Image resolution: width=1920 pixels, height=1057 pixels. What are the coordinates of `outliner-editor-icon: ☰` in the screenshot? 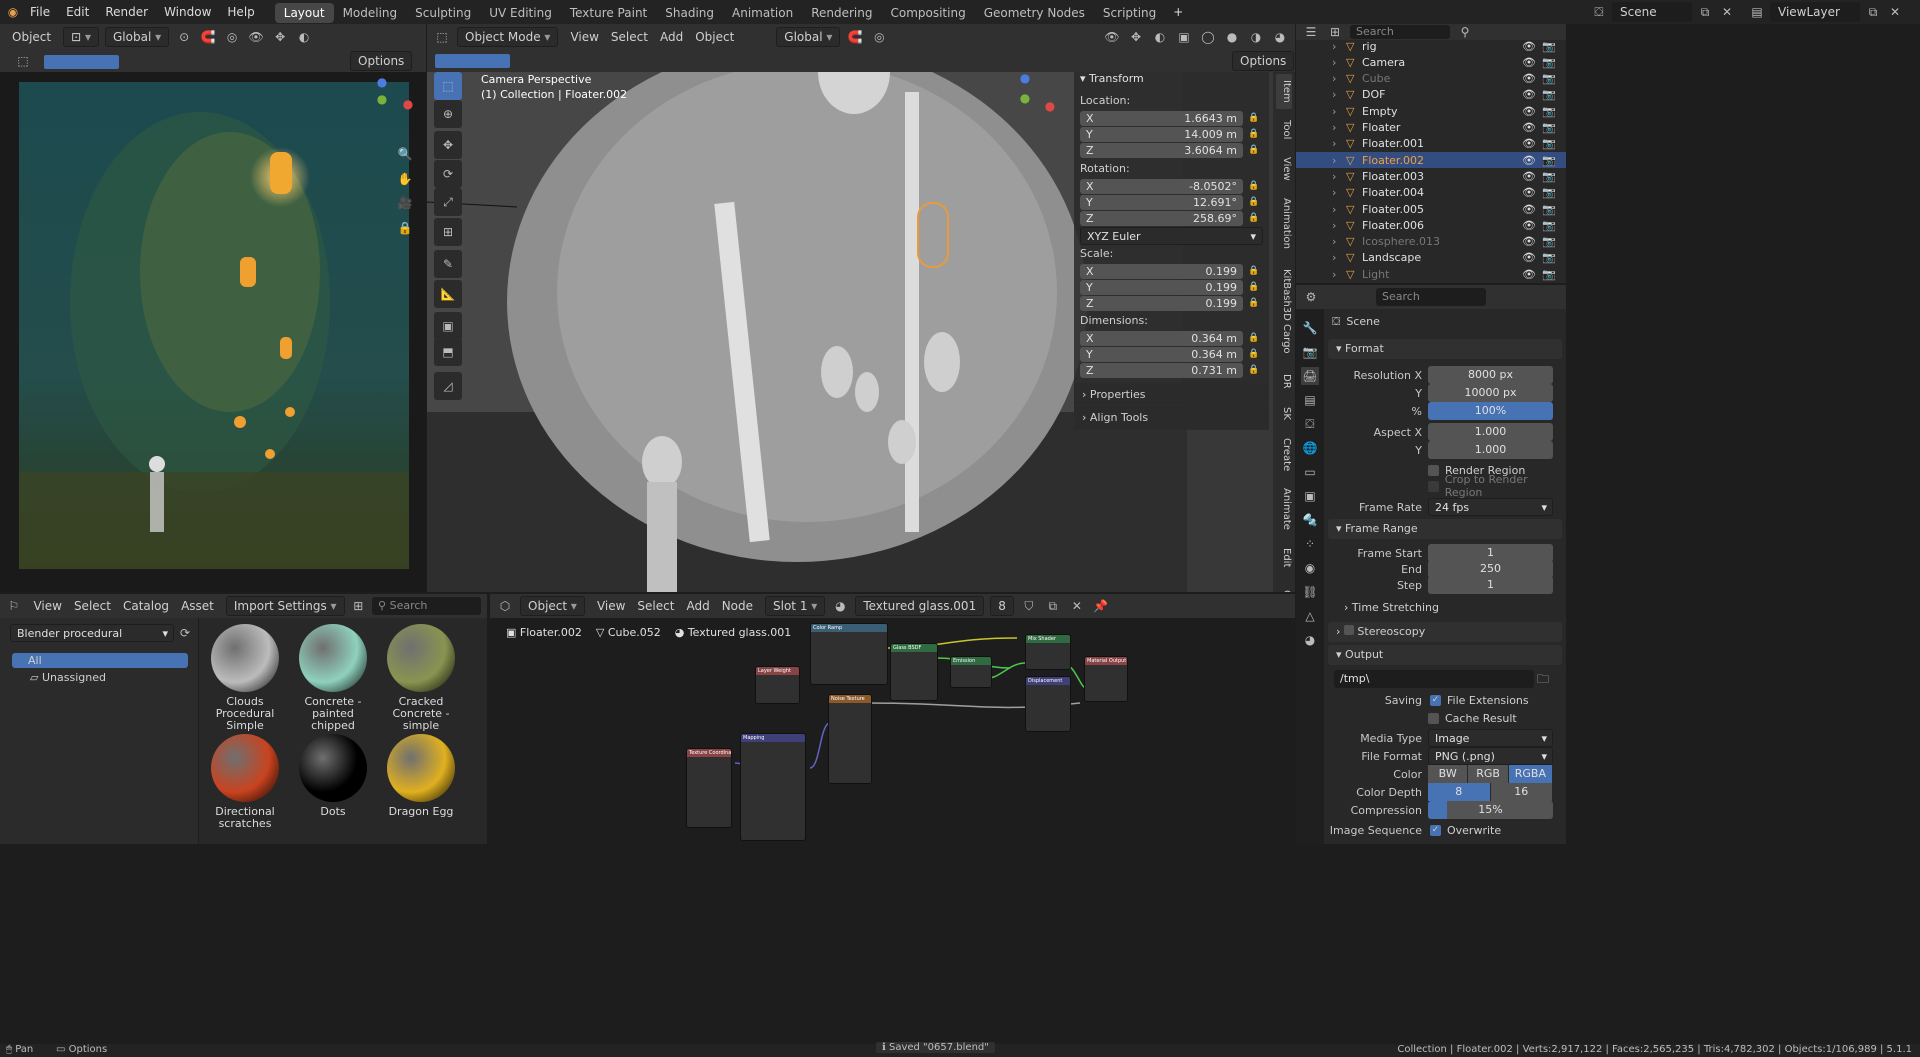 It's located at (1311, 32).